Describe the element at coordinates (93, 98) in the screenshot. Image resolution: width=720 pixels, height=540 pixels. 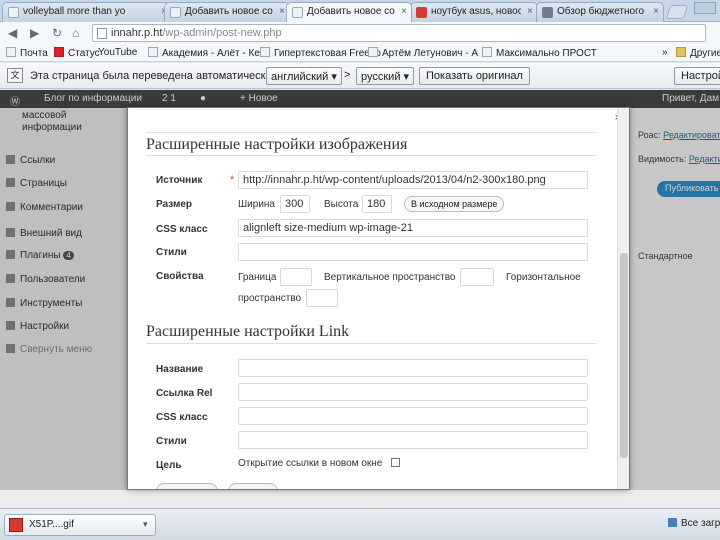
I see `admin-bar-site: Блог по информации` at that location.